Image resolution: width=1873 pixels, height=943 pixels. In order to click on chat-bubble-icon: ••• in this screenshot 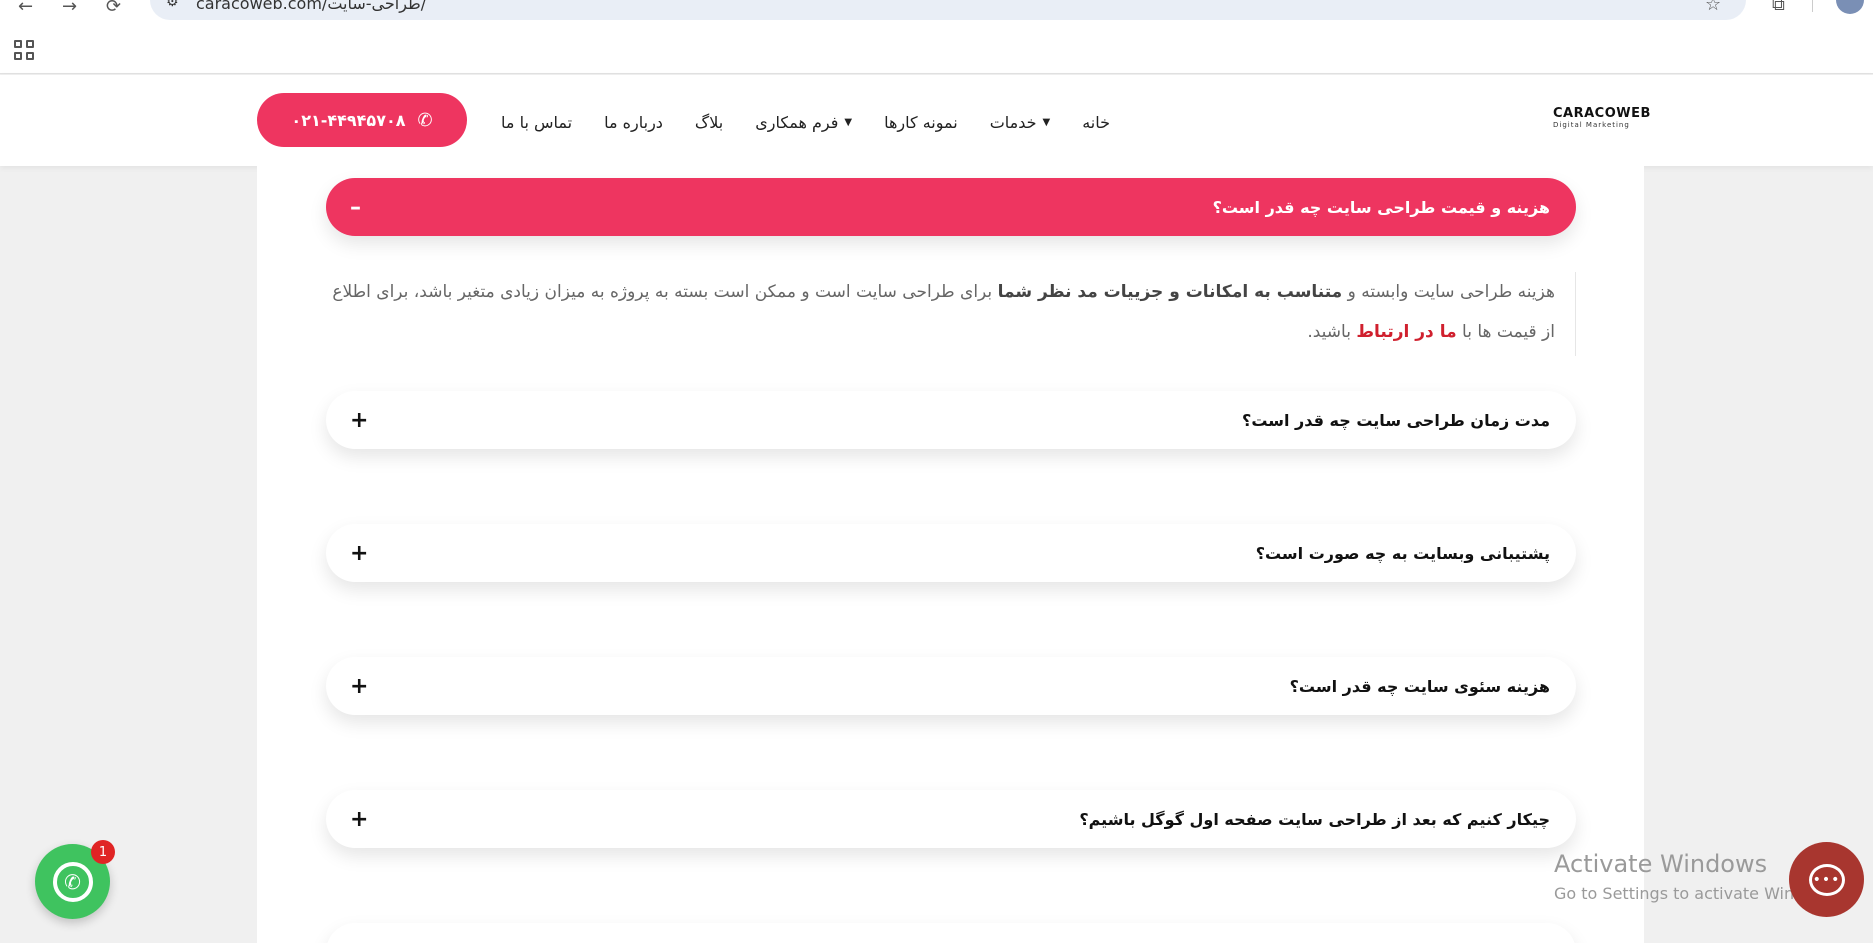, I will do `click(1826, 879)`.